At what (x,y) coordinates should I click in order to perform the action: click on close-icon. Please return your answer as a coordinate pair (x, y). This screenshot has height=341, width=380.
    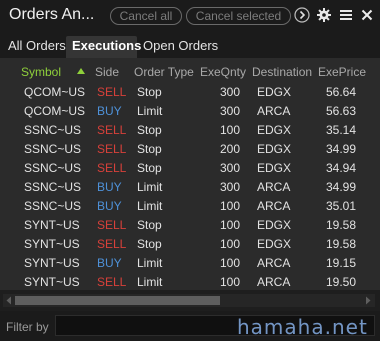
    Looking at the image, I should click on (367, 15).